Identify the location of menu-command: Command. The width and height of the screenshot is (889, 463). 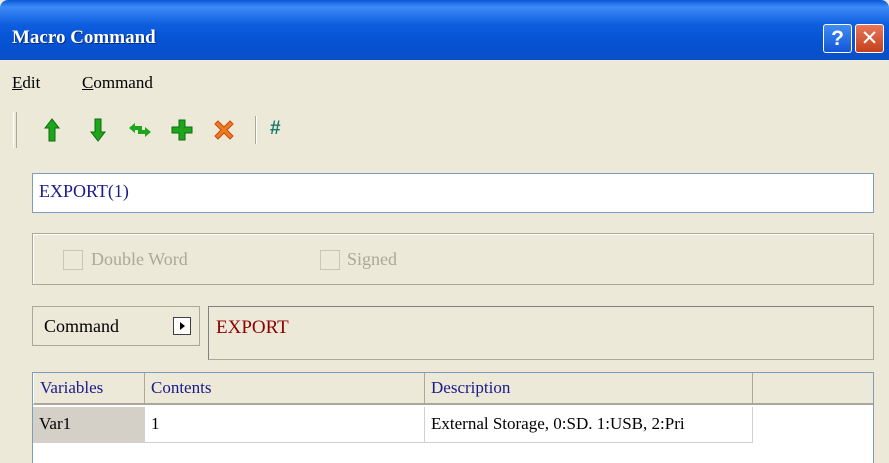
(117, 83).